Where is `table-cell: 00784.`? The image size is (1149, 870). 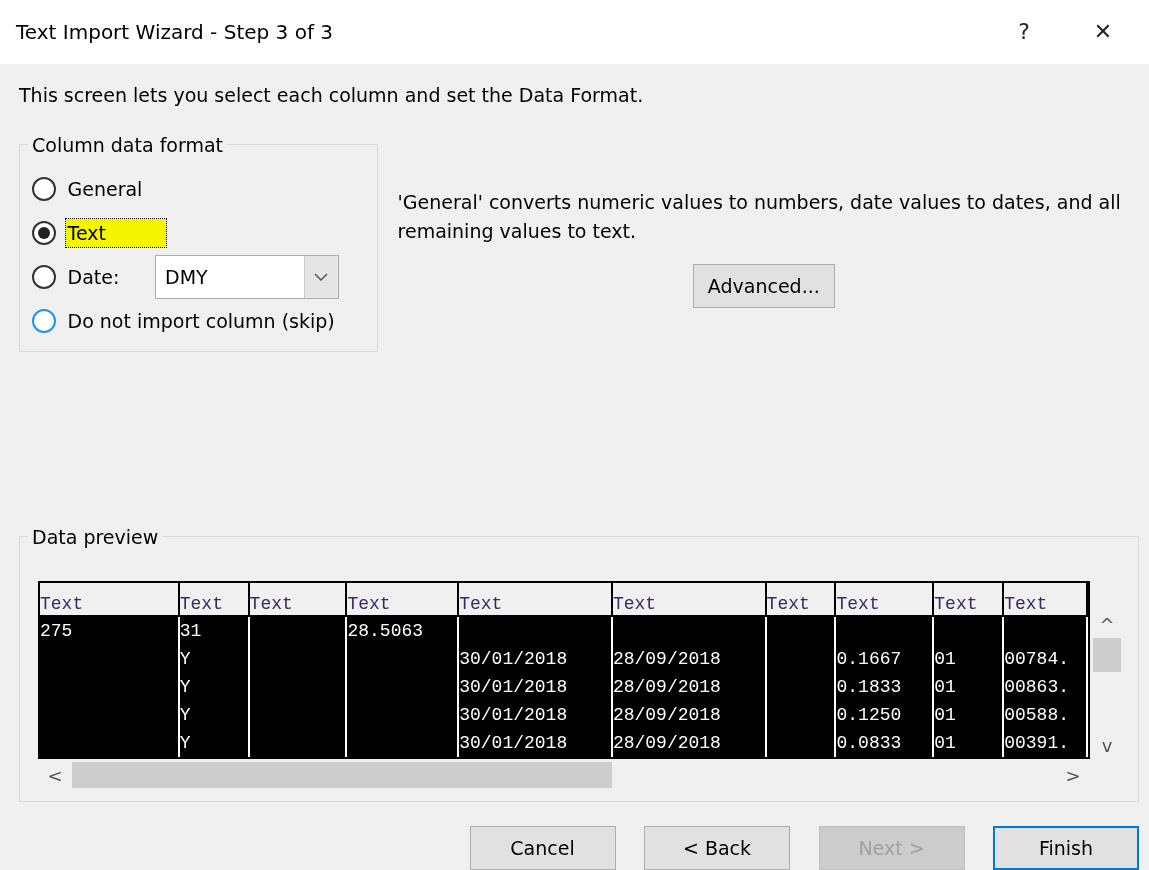 table-cell: 00784. is located at coordinates (1046, 659).